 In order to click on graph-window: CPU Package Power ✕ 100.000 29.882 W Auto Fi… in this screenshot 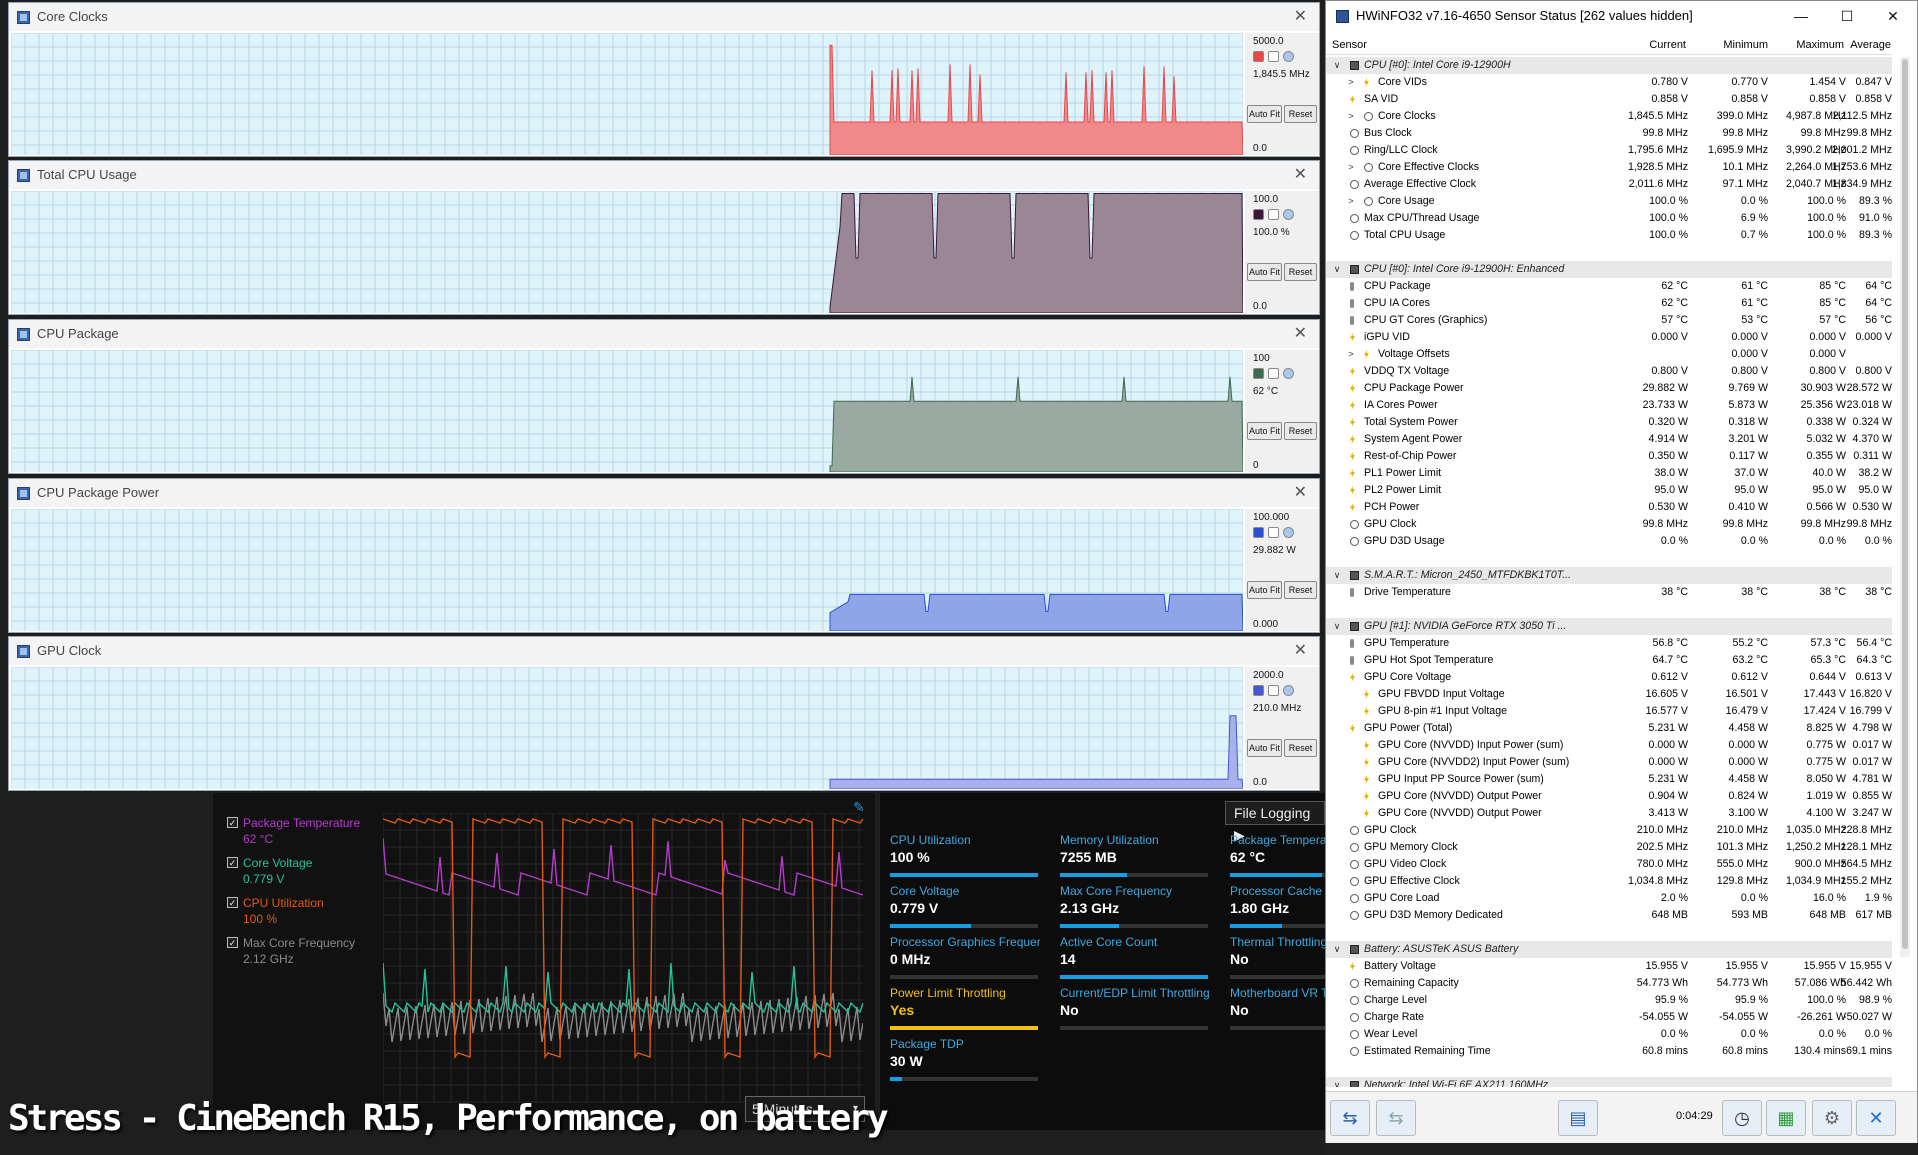, I will do `click(664, 555)`.